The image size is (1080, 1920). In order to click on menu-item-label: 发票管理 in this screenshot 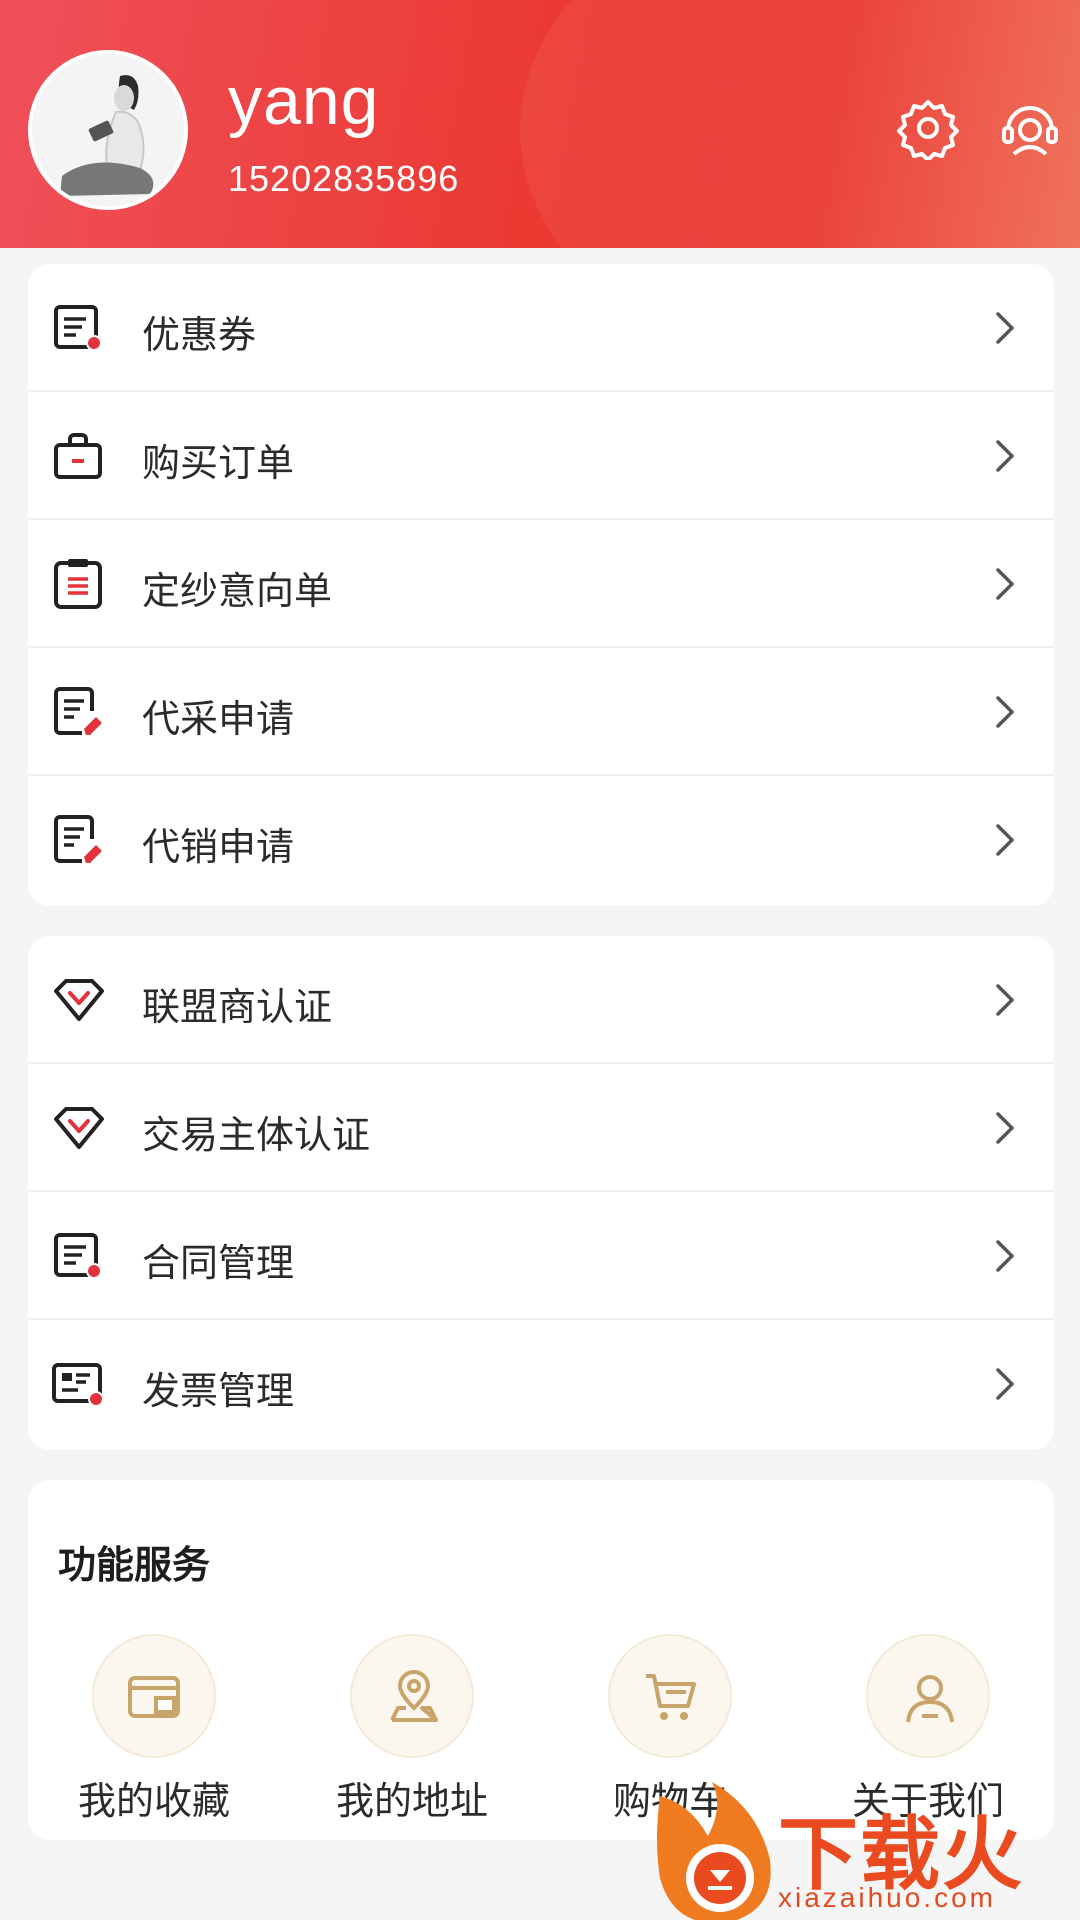, I will do `click(218, 1391)`.